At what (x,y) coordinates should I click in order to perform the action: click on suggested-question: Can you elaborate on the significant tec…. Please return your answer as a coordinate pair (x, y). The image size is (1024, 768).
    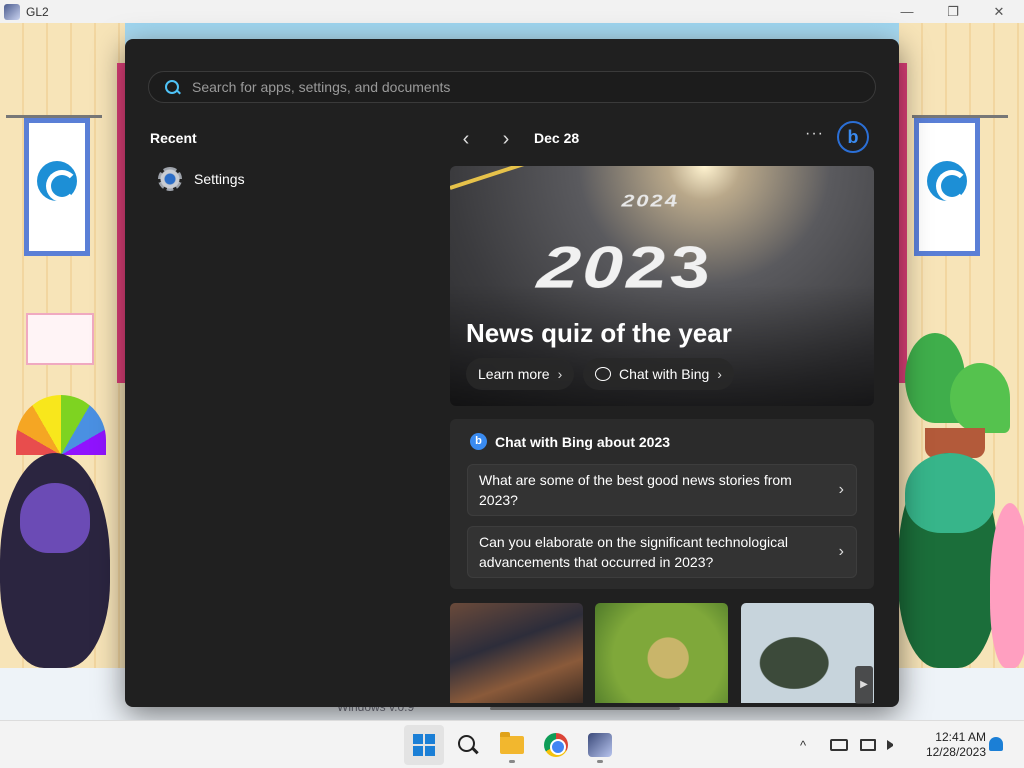
    Looking at the image, I should click on (662, 552).